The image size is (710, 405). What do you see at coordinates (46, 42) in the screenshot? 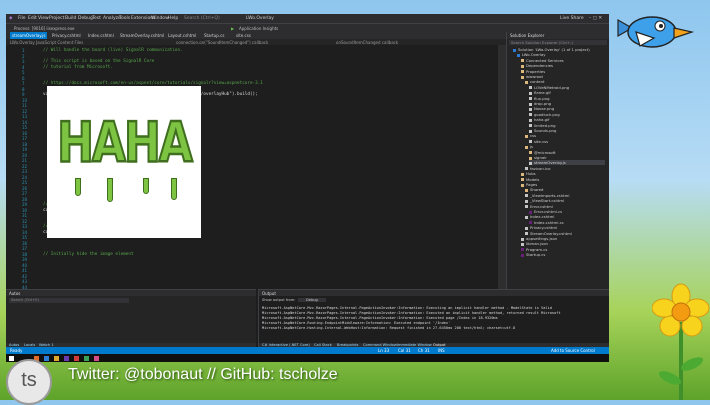
I see `project-dropdown: LWo.Overlay JavaScript Content Files` at bounding box center [46, 42].